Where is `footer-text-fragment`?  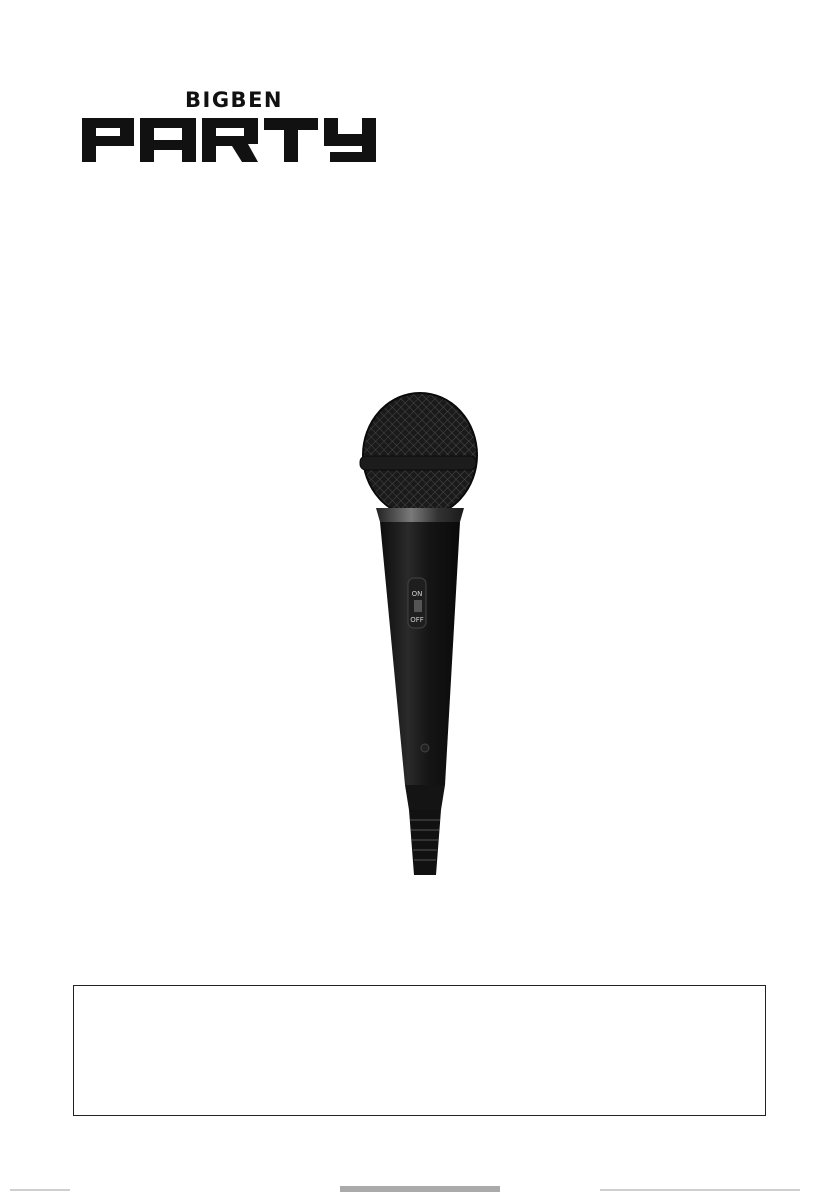 footer-text-fragment is located at coordinates (405, 1189).